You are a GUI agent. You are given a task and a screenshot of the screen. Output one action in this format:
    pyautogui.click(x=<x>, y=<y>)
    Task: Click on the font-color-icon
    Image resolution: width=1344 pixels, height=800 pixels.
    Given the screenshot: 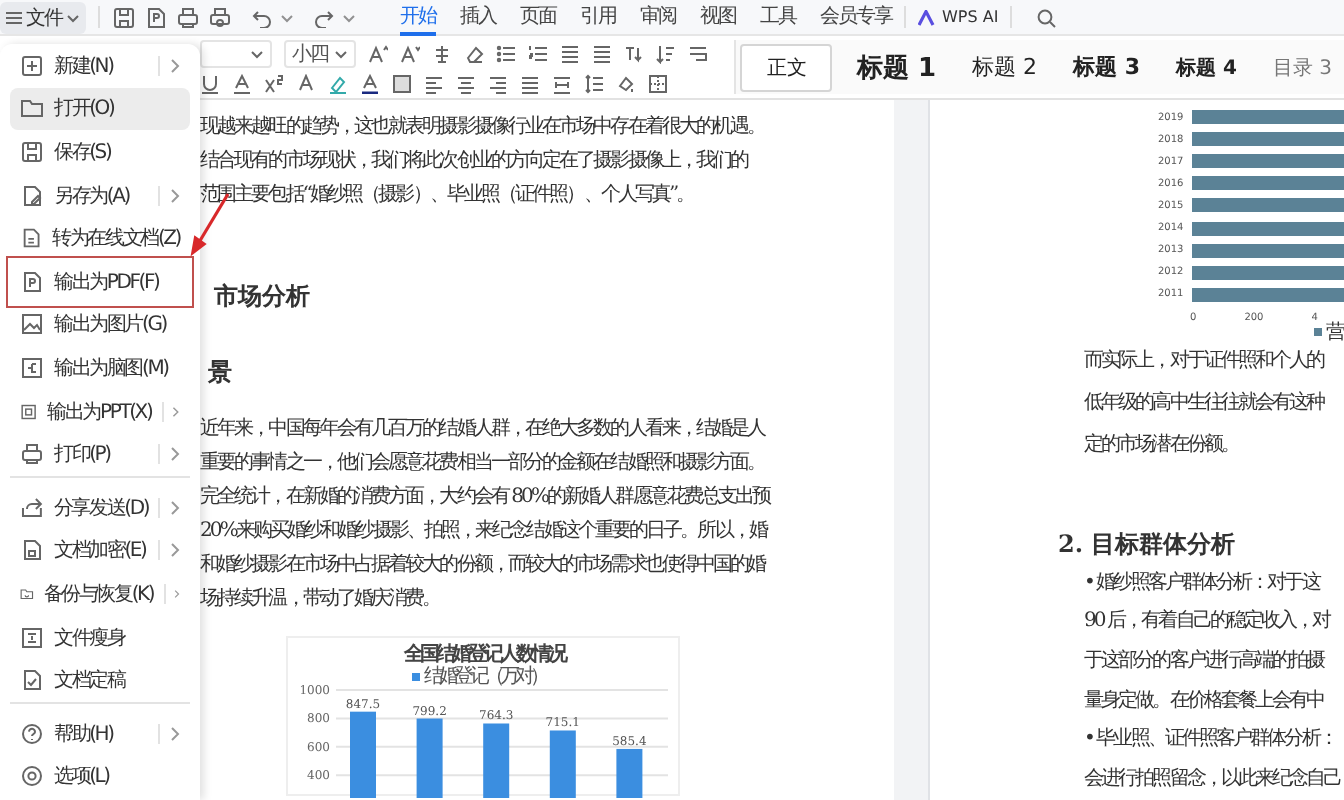 What is the action you would take?
    pyautogui.click(x=242, y=83)
    